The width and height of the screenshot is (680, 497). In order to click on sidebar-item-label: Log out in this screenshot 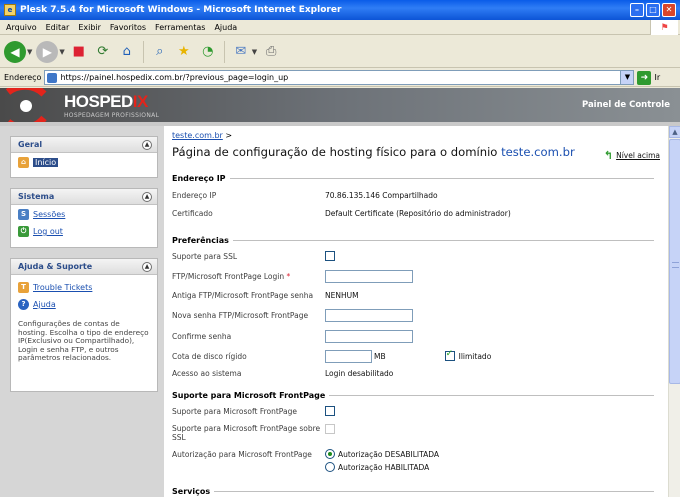, I will do `click(48, 231)`.